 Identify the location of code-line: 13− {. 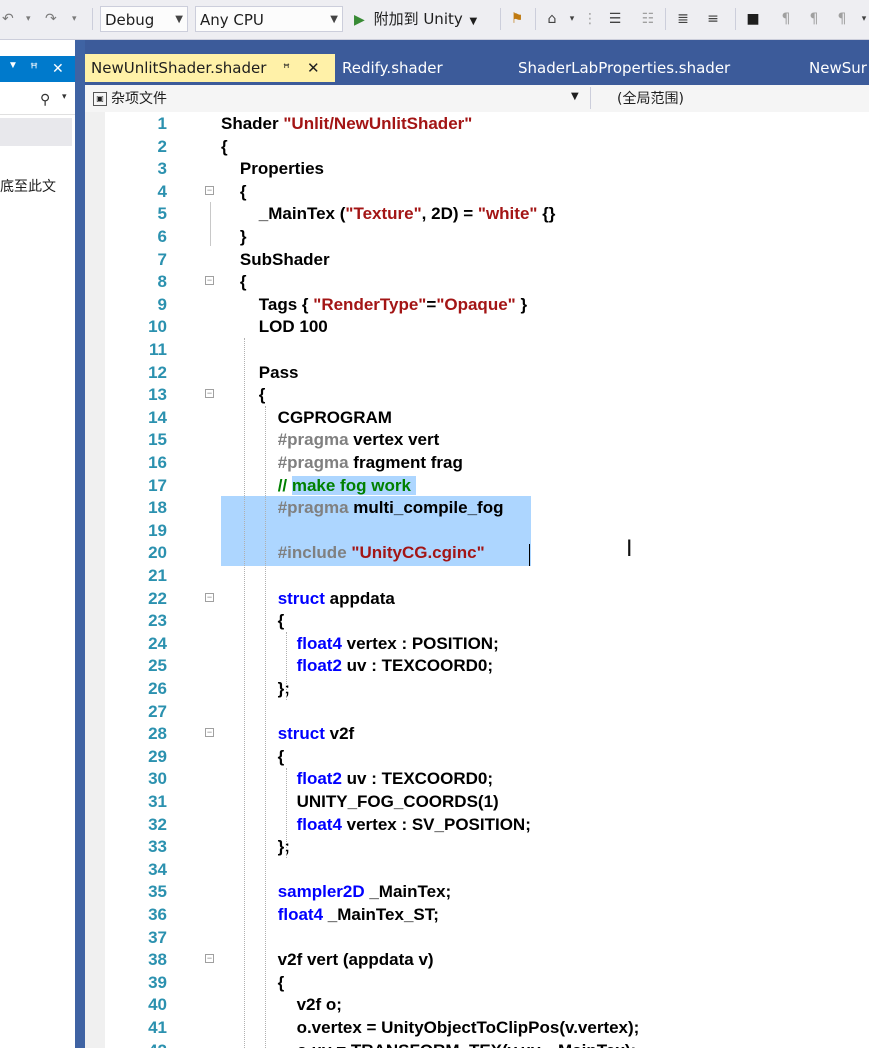
(477, 395).